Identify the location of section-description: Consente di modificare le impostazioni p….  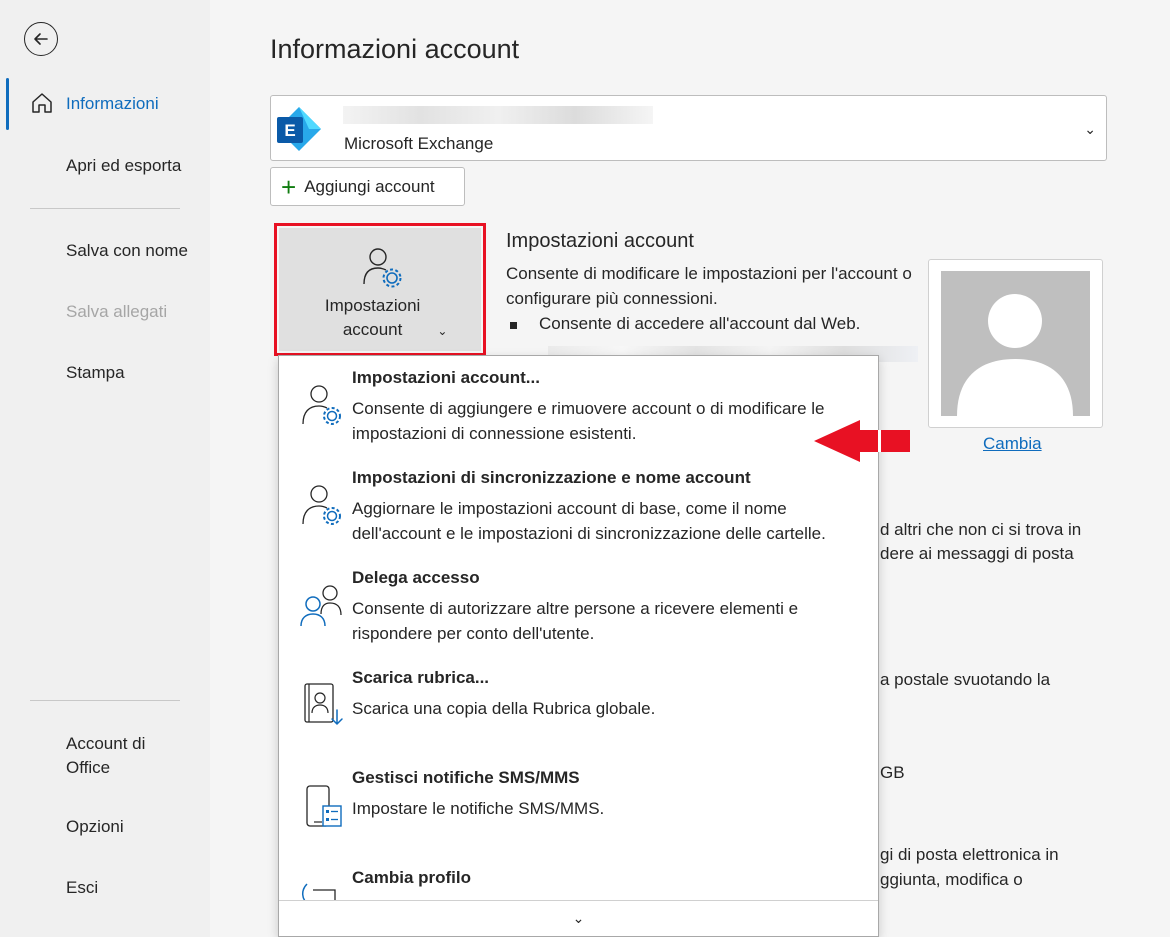
(709, 286).